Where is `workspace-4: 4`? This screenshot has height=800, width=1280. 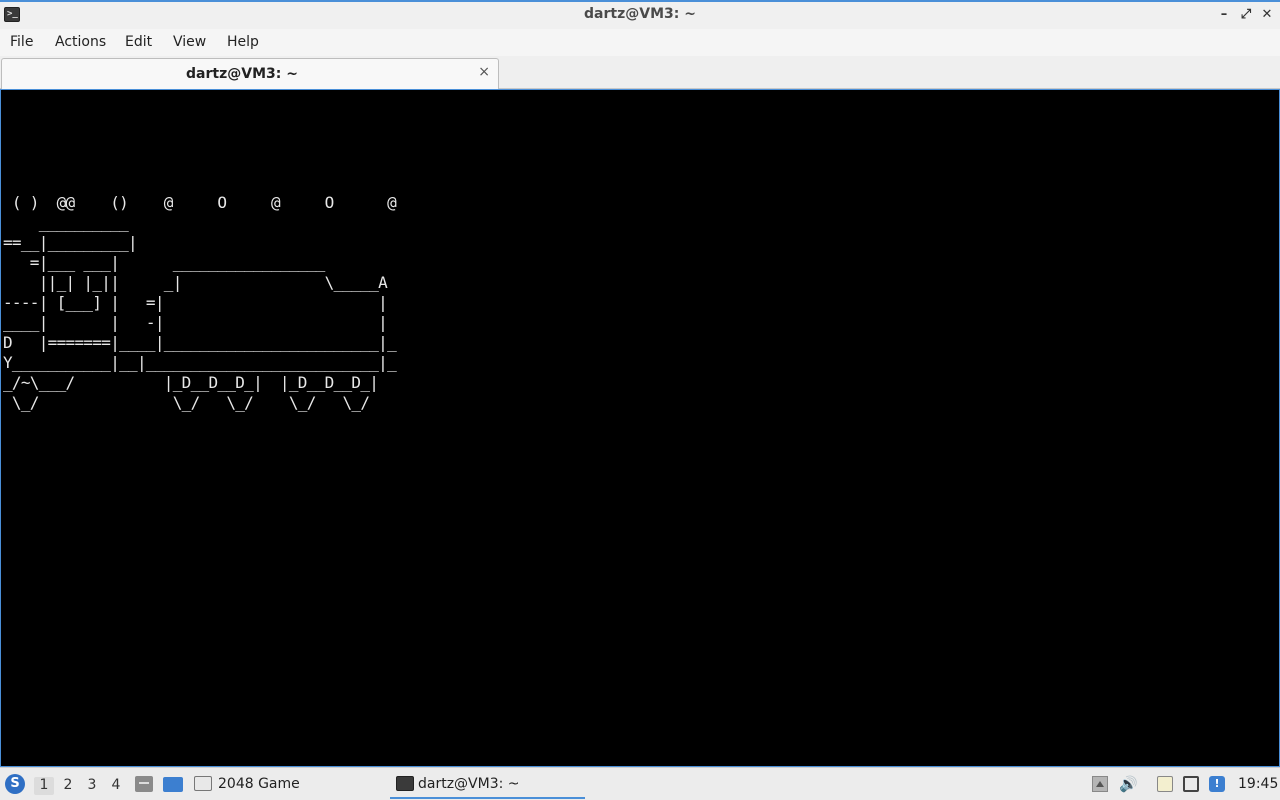
workspace-4: 4 is located at coordinates (116, 786).